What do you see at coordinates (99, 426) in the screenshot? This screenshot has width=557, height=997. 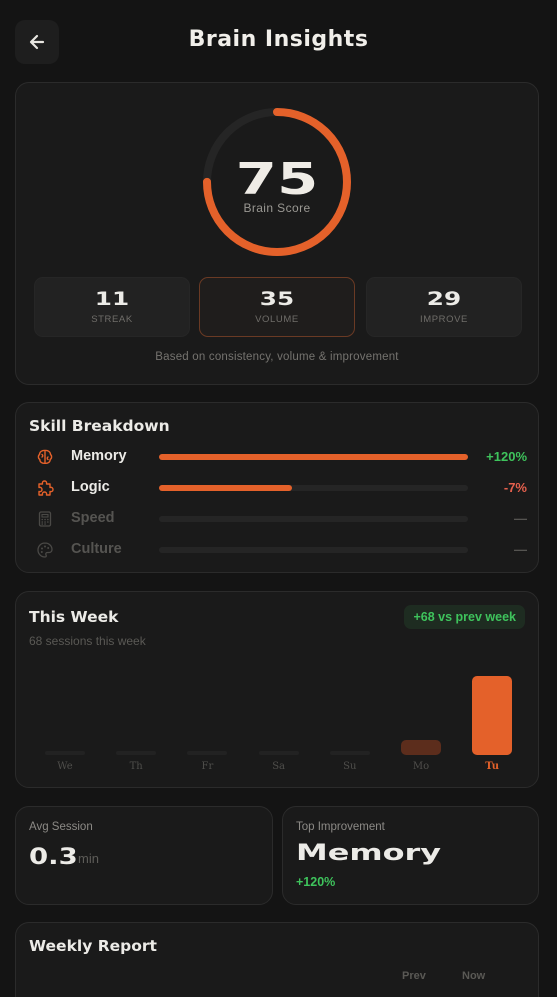 I see `skill-breakdown-title: Skill Breakdown` at bounding box center [99, 426].